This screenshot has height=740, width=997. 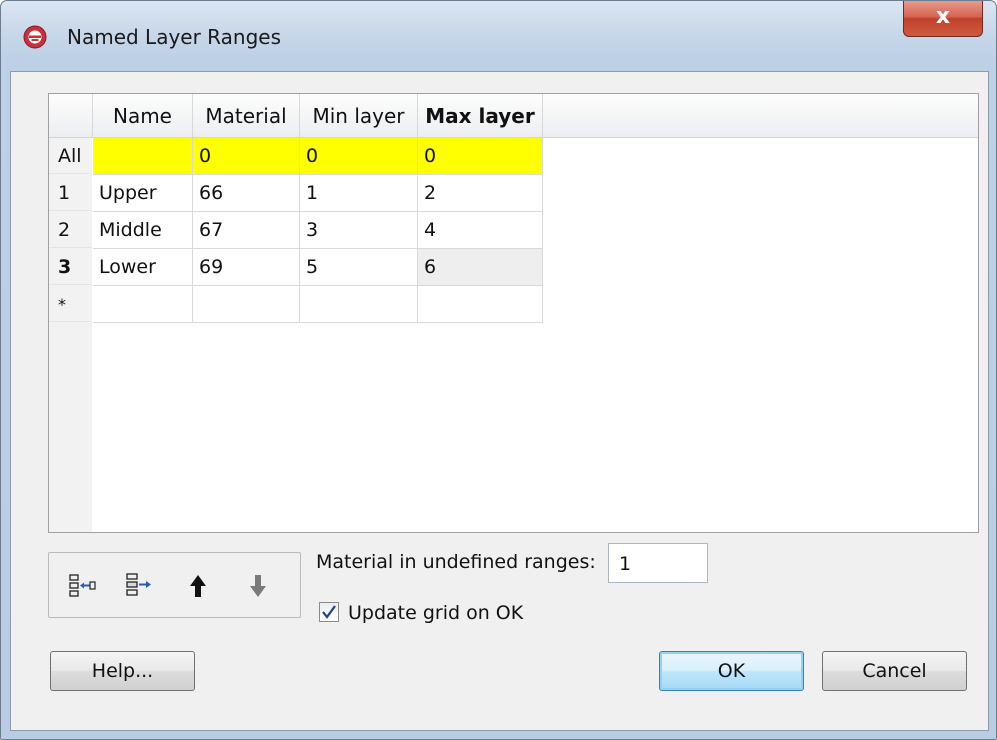 What do you see at coordinates (731, 671) in the screenshot?
I see `ok-button: OK` at bounding box center [731, 671].